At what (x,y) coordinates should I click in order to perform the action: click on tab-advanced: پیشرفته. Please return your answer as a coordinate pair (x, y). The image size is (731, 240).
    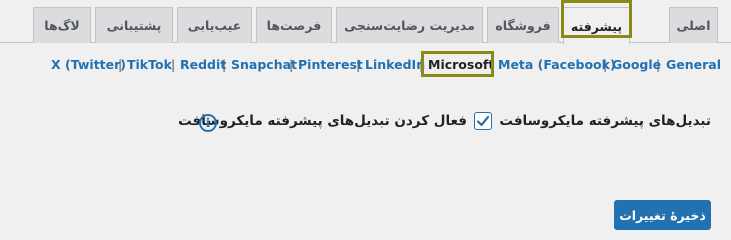
    Looking at the image, I should click on (596, 25).